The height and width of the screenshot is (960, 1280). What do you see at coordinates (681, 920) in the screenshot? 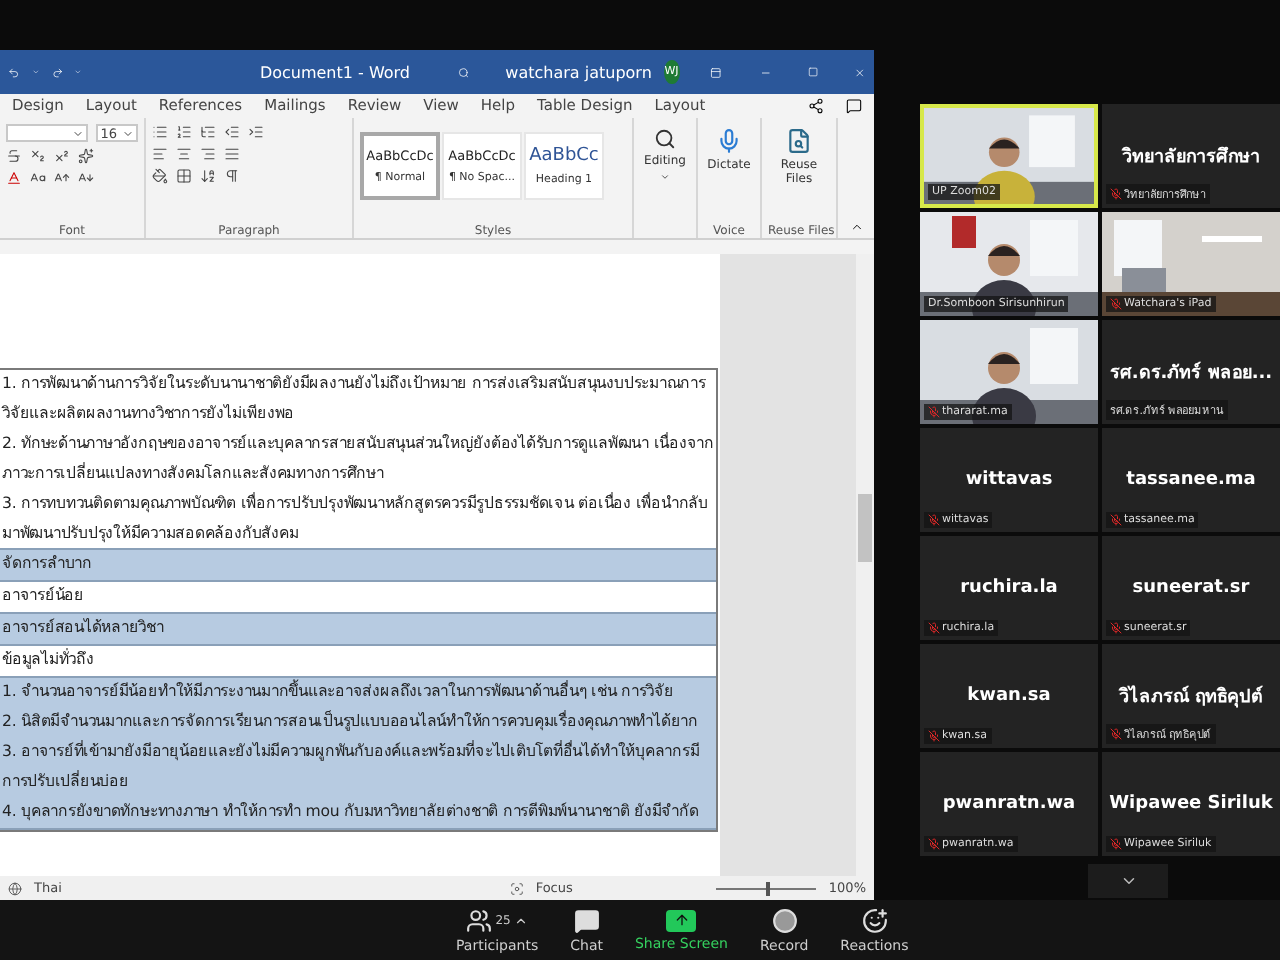
I see `arrow-up-icon` at bounding box center [681, 920].